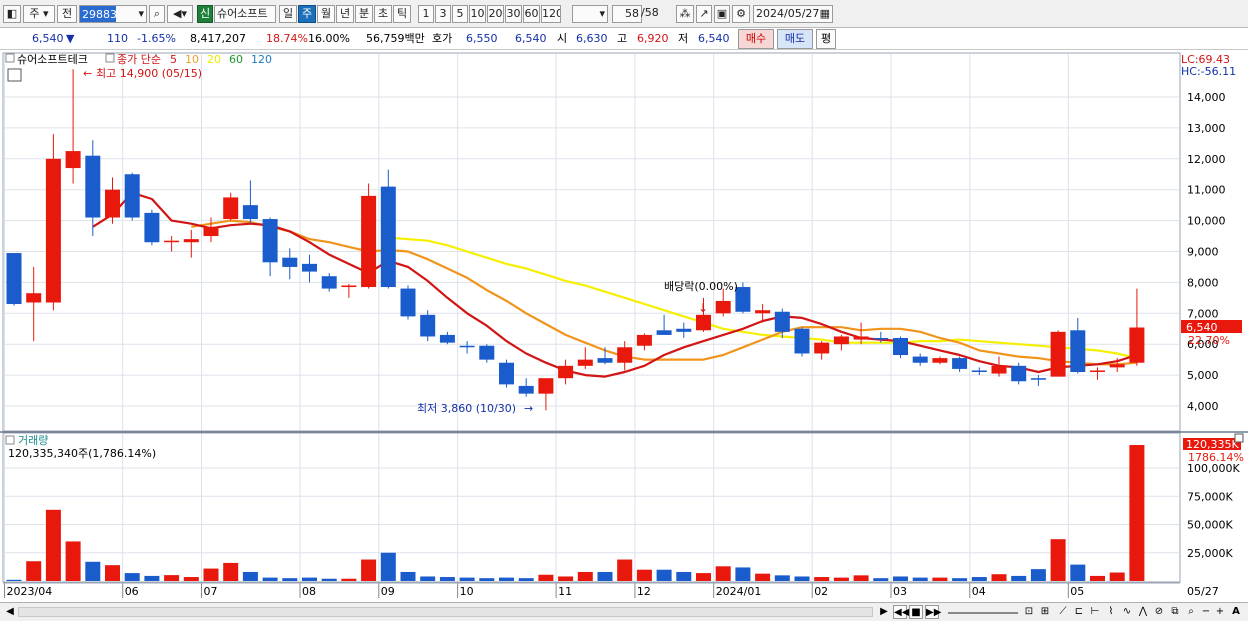 The height and width of the screenshot is (621, 1248). What do you see at coordinates (460, 14) in the screenshot?
I see `multiplier-button: 5` at bounding box center [460, 14].